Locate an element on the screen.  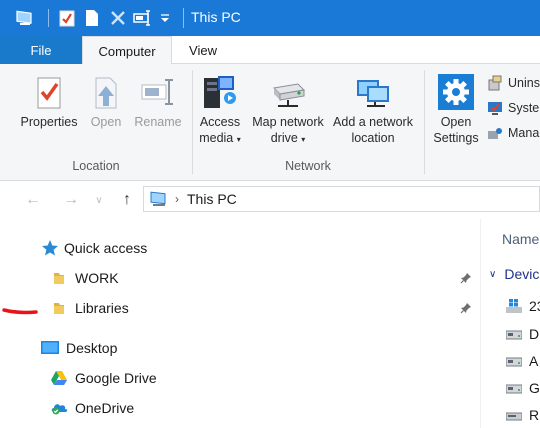
access-media-label-line1: Access is located at coordinates (220, 122).